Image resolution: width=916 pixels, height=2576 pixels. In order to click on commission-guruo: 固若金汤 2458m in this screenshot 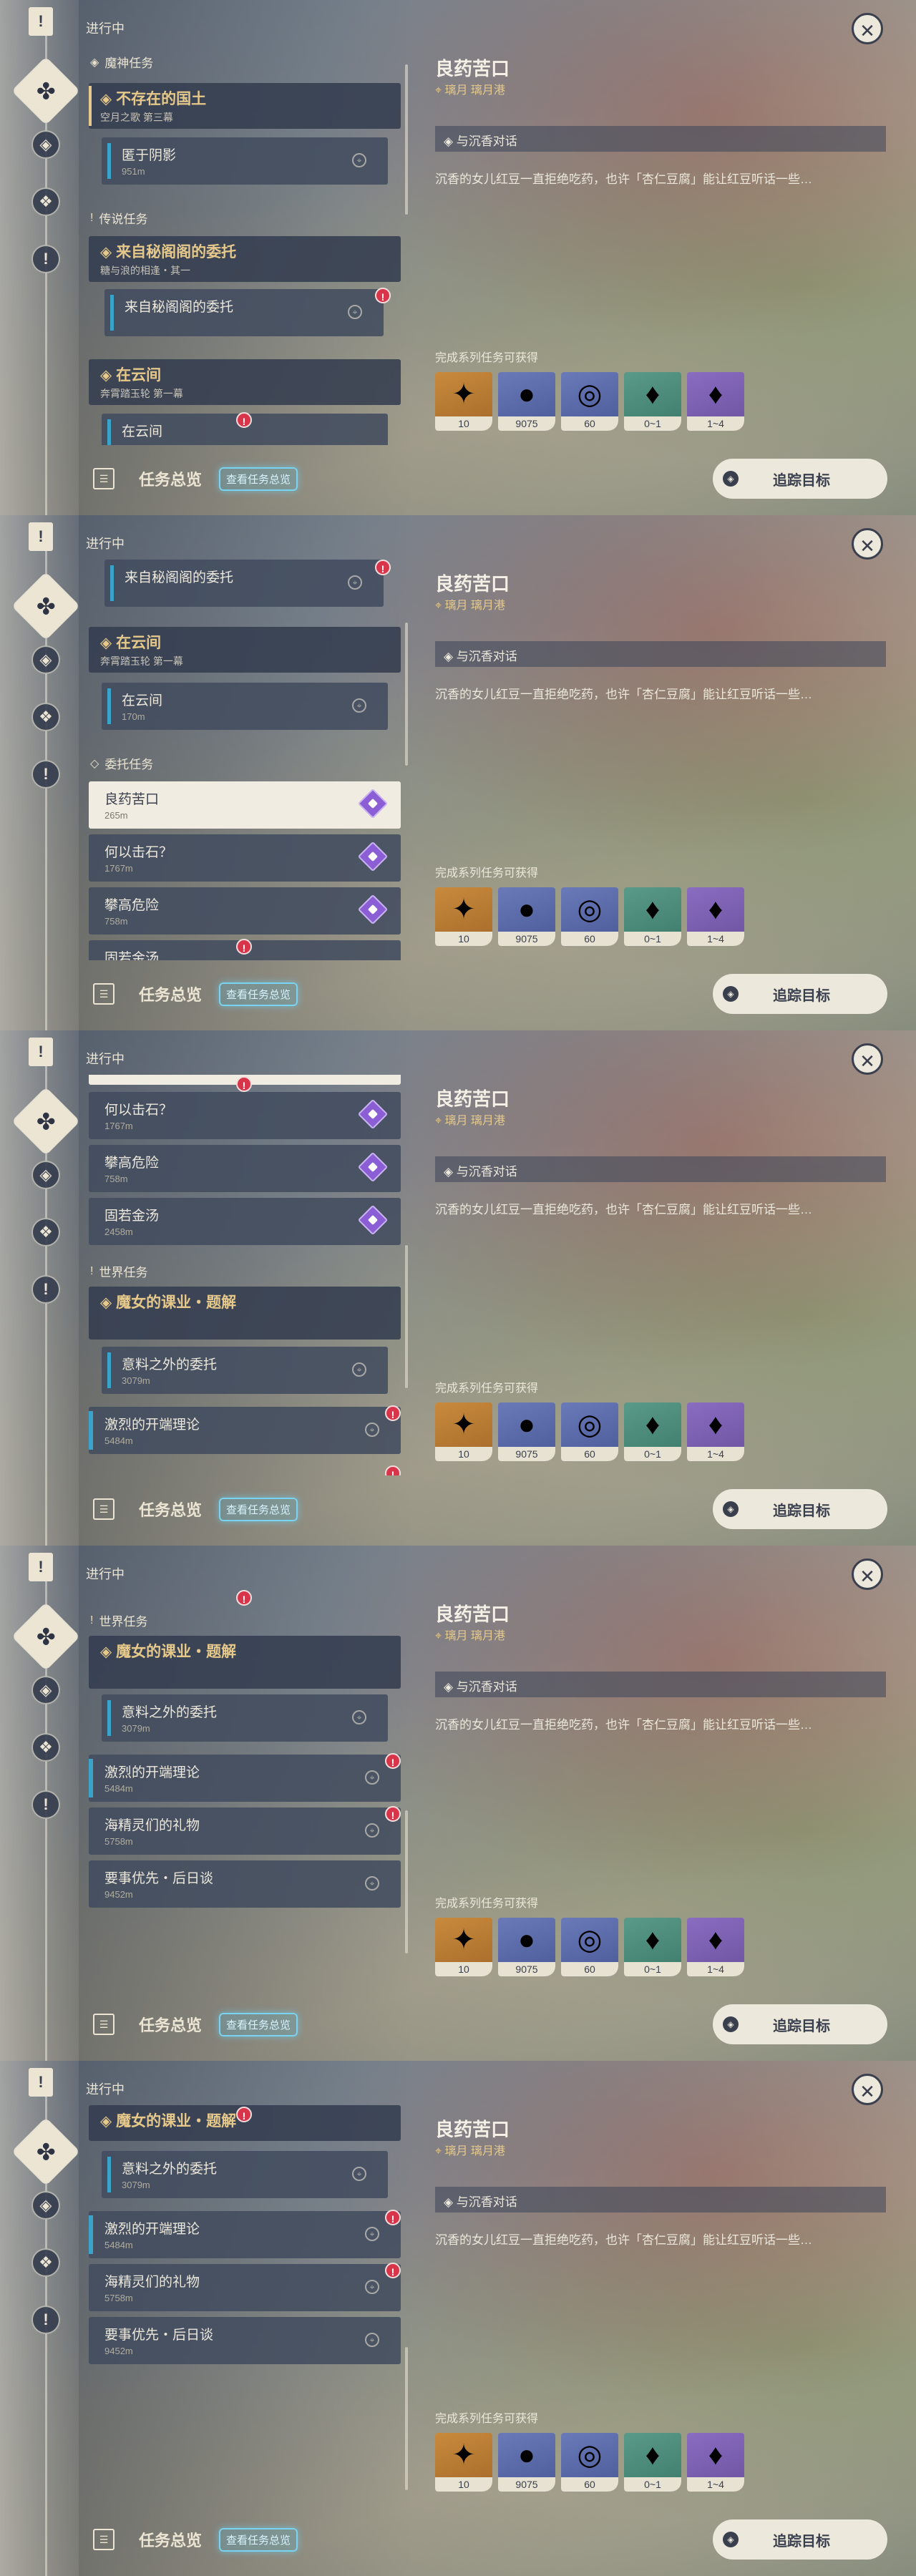, I will do `click(245, 1221)`.